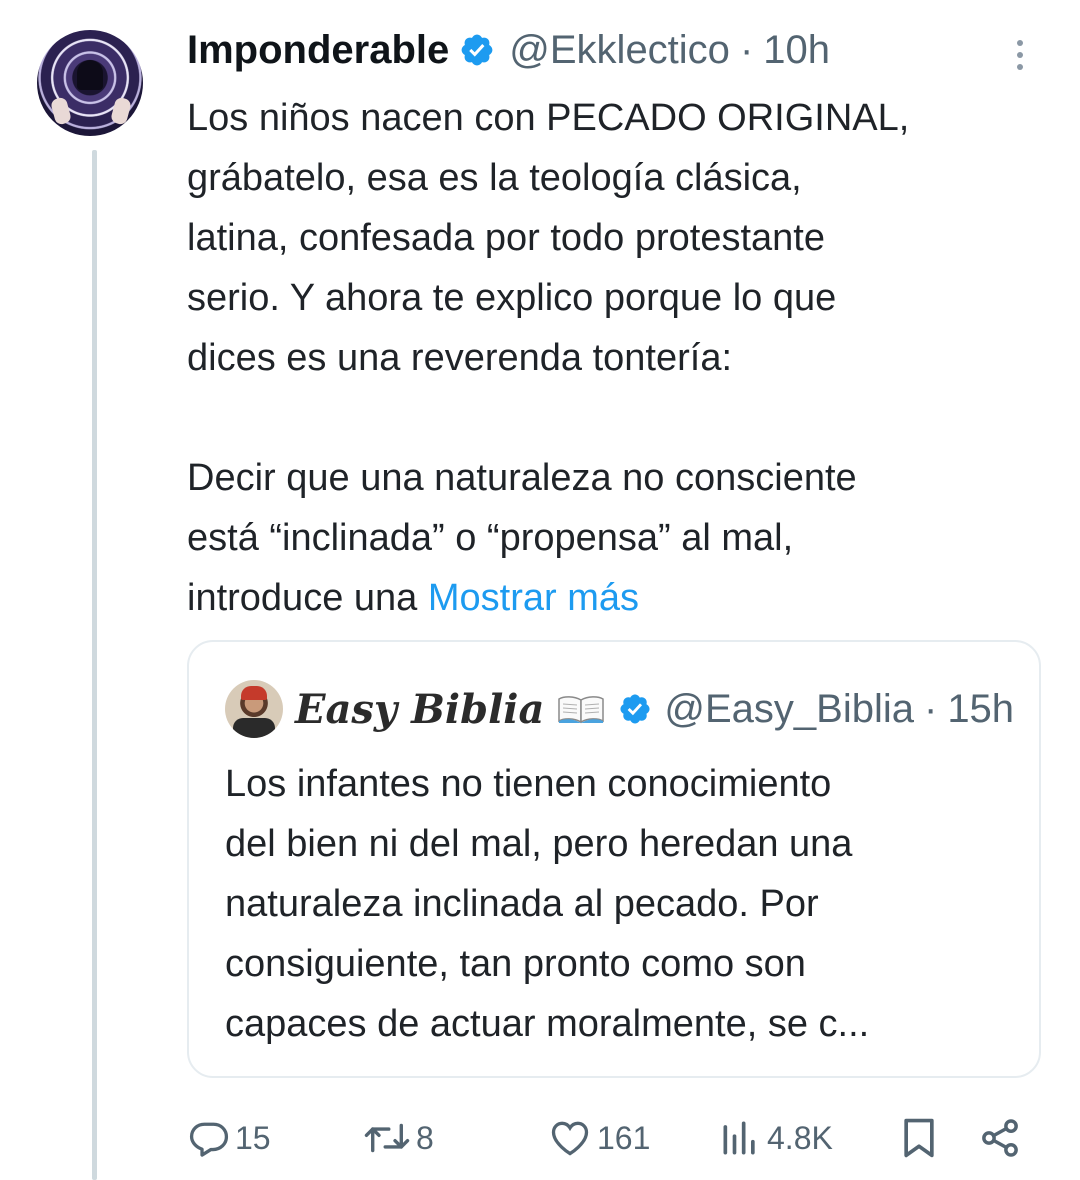 The height and width of the screenshot is (1180, 1080). I want to click on author-avatar, so click(90, 83).